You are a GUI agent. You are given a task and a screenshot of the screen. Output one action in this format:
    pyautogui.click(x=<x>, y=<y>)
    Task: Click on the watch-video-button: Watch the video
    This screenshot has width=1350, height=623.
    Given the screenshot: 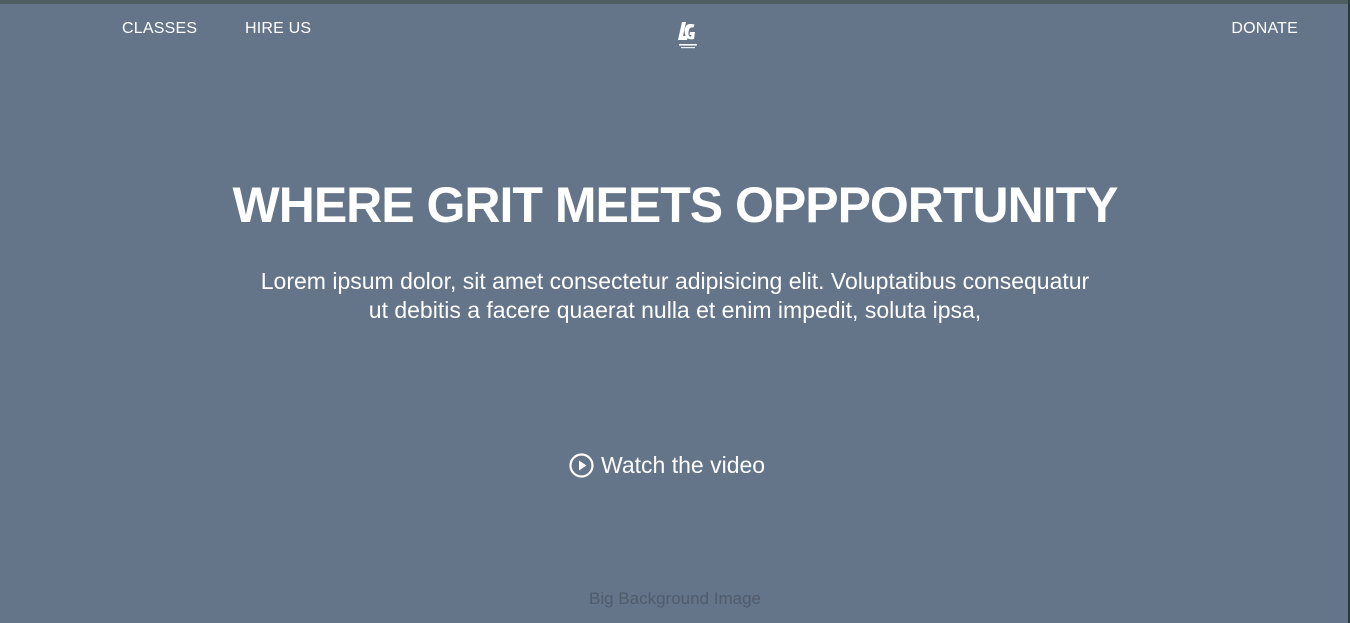 What is the action you would take?
    pyautogui.click(x=667, y=465)
    